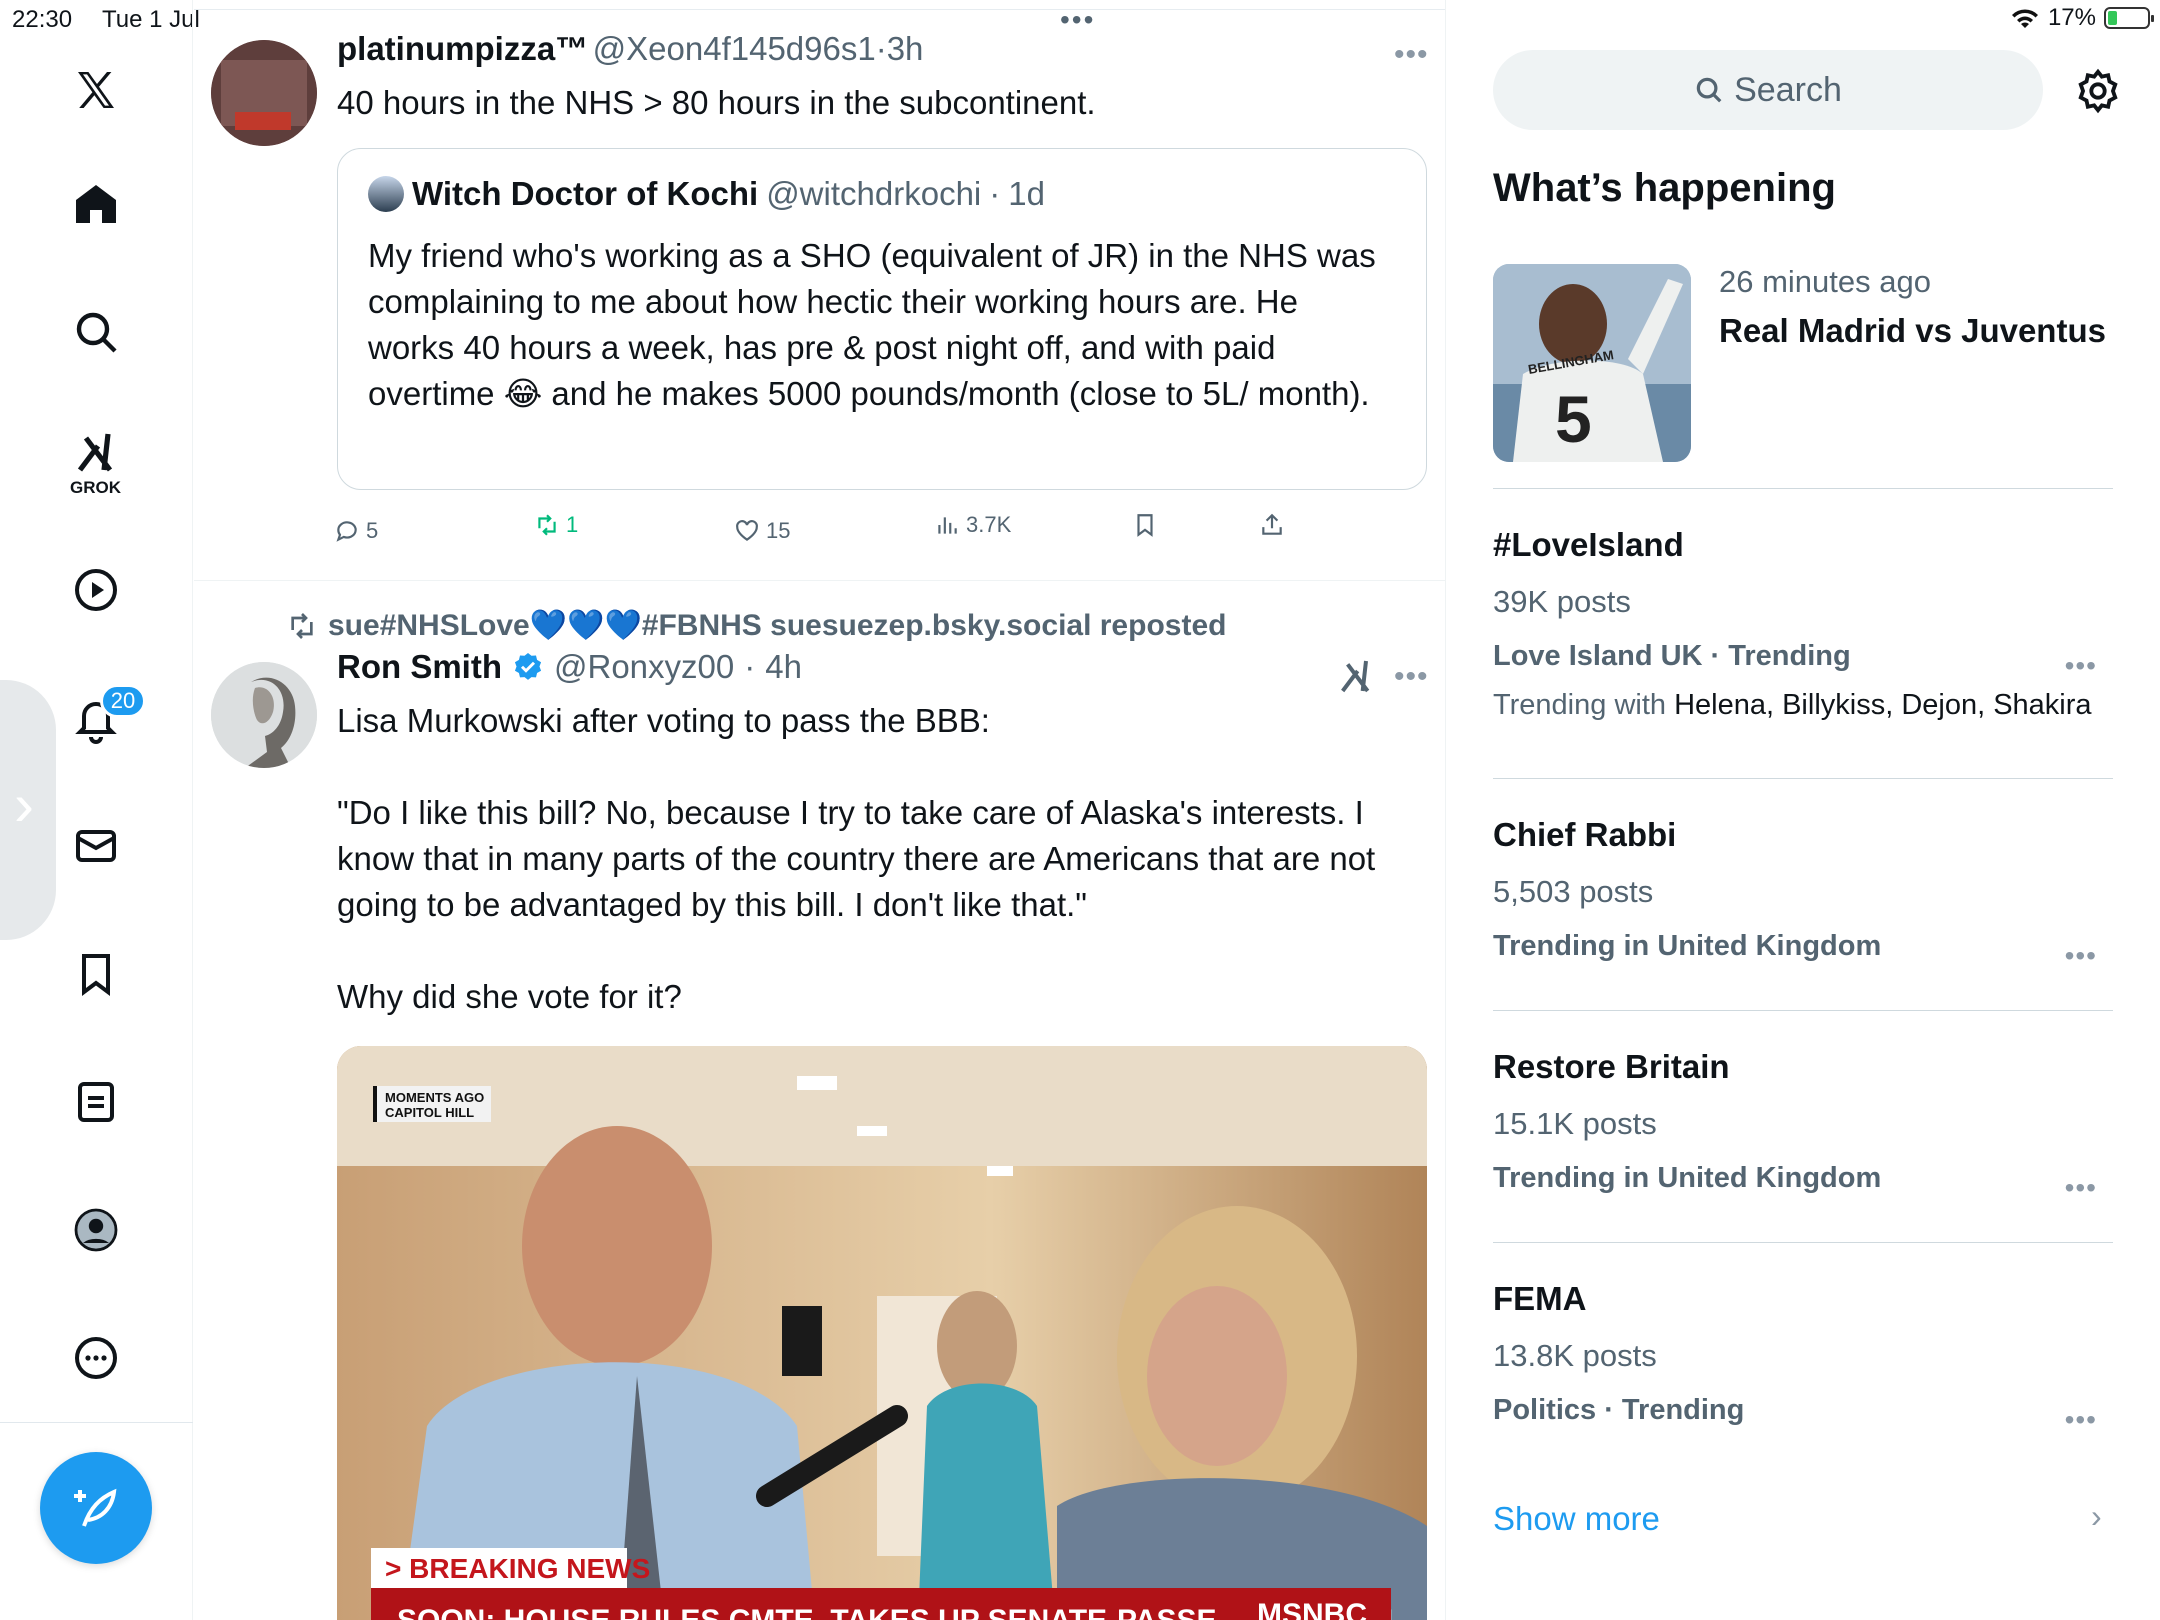  I want to click on heart-icon, so click(747, 530).